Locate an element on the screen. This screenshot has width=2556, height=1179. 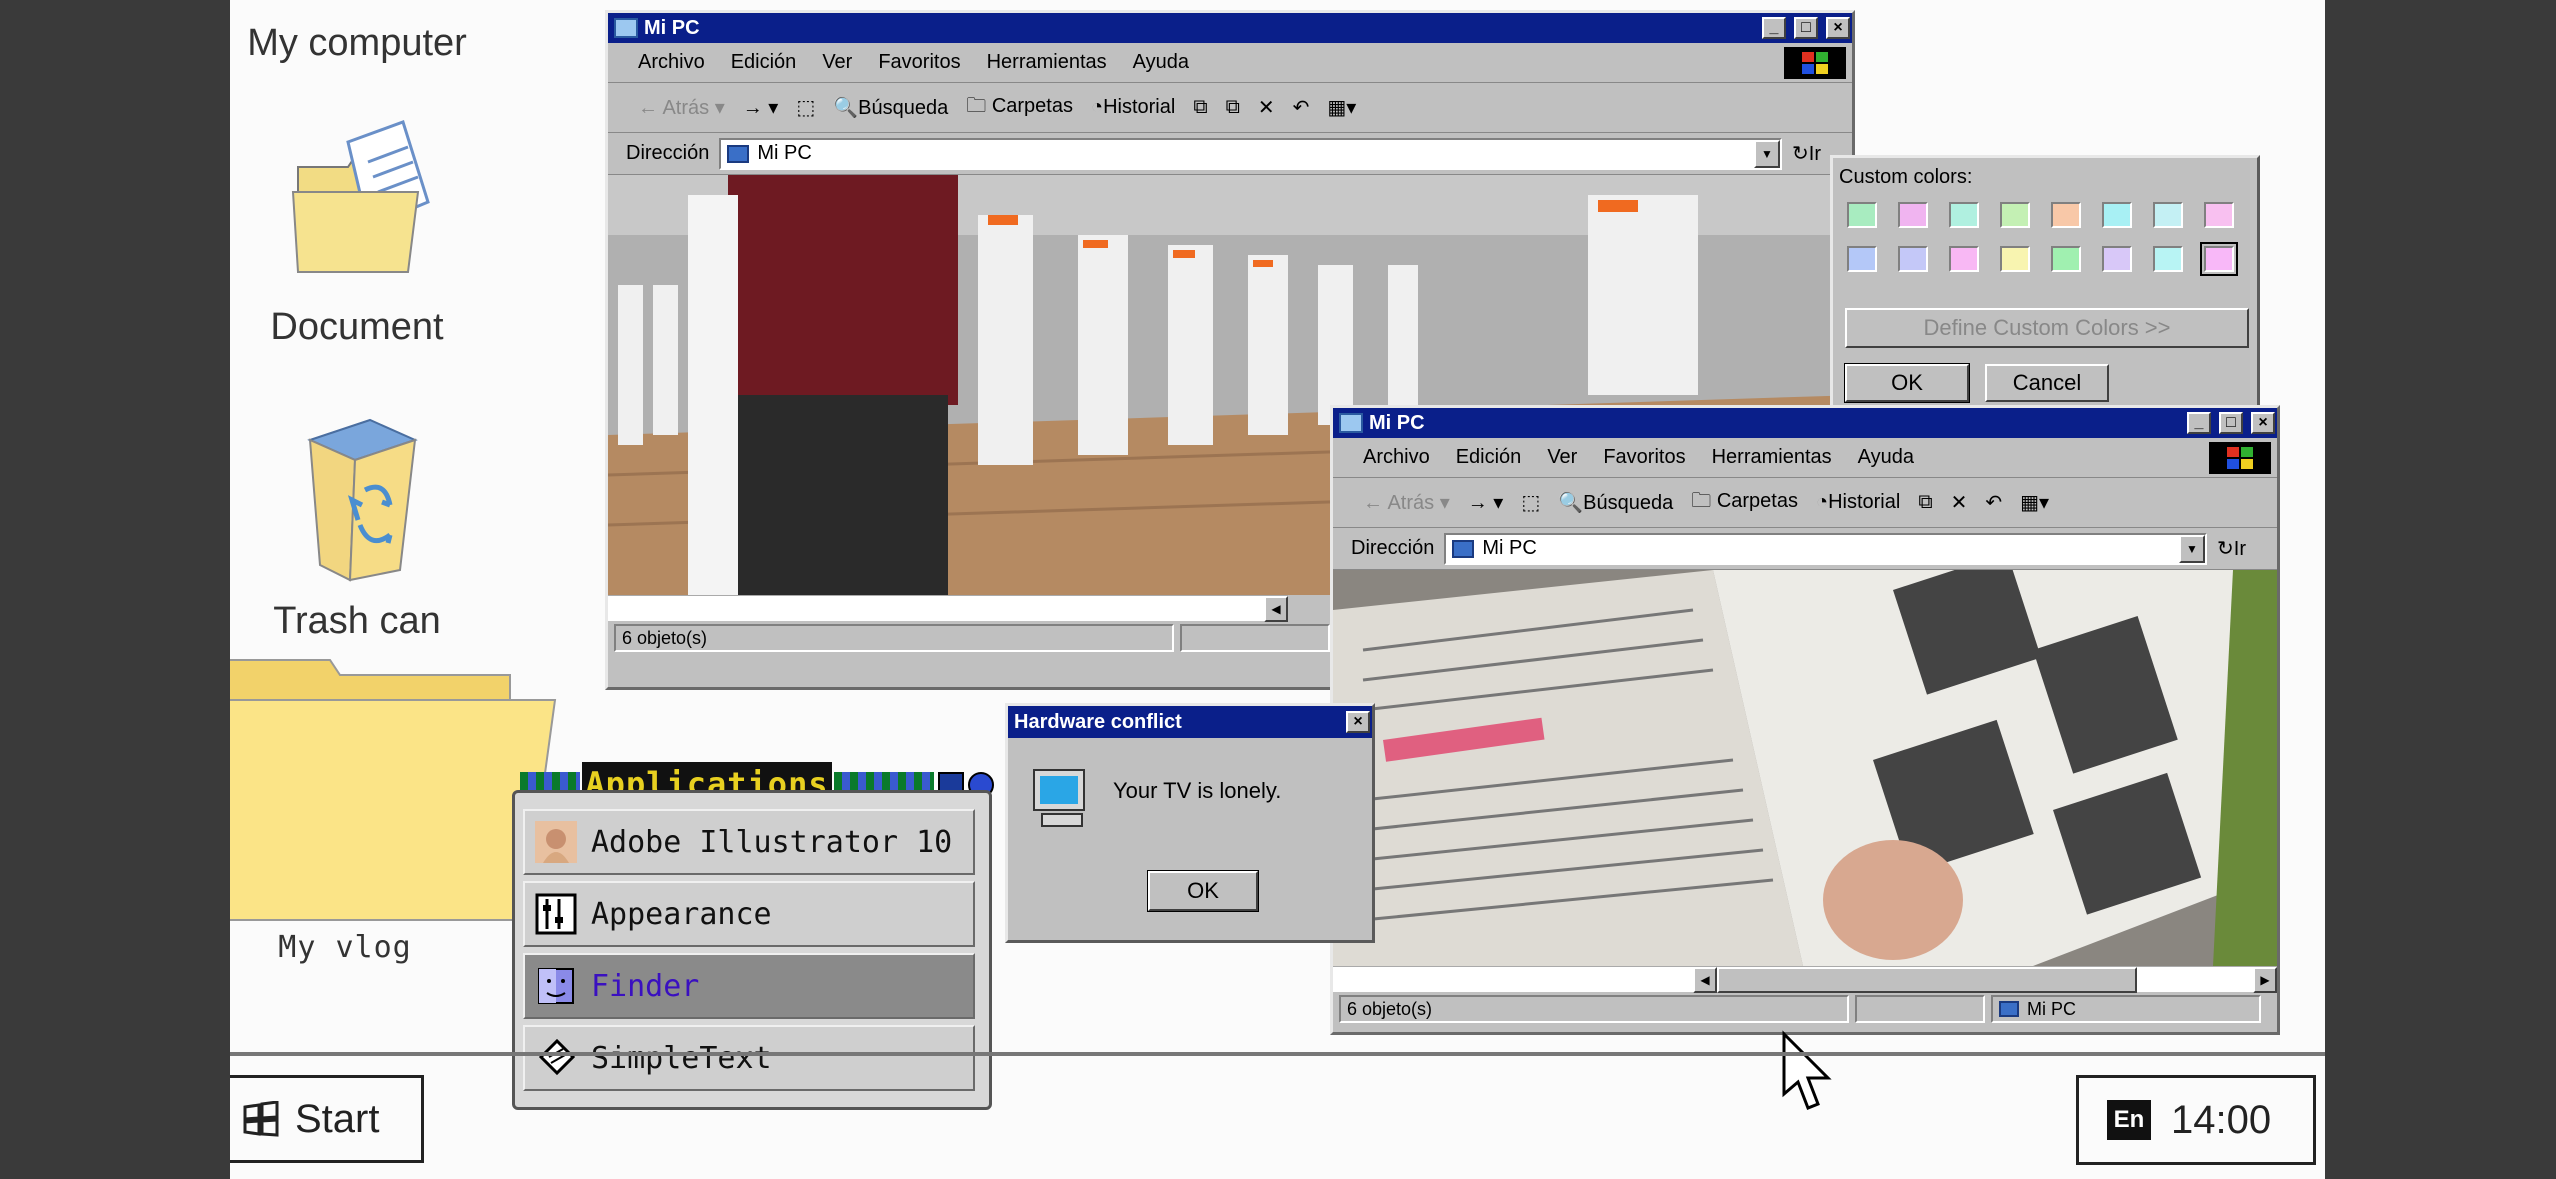
title-bar: Hardware conflict × is located at coordinates (1190, 722).